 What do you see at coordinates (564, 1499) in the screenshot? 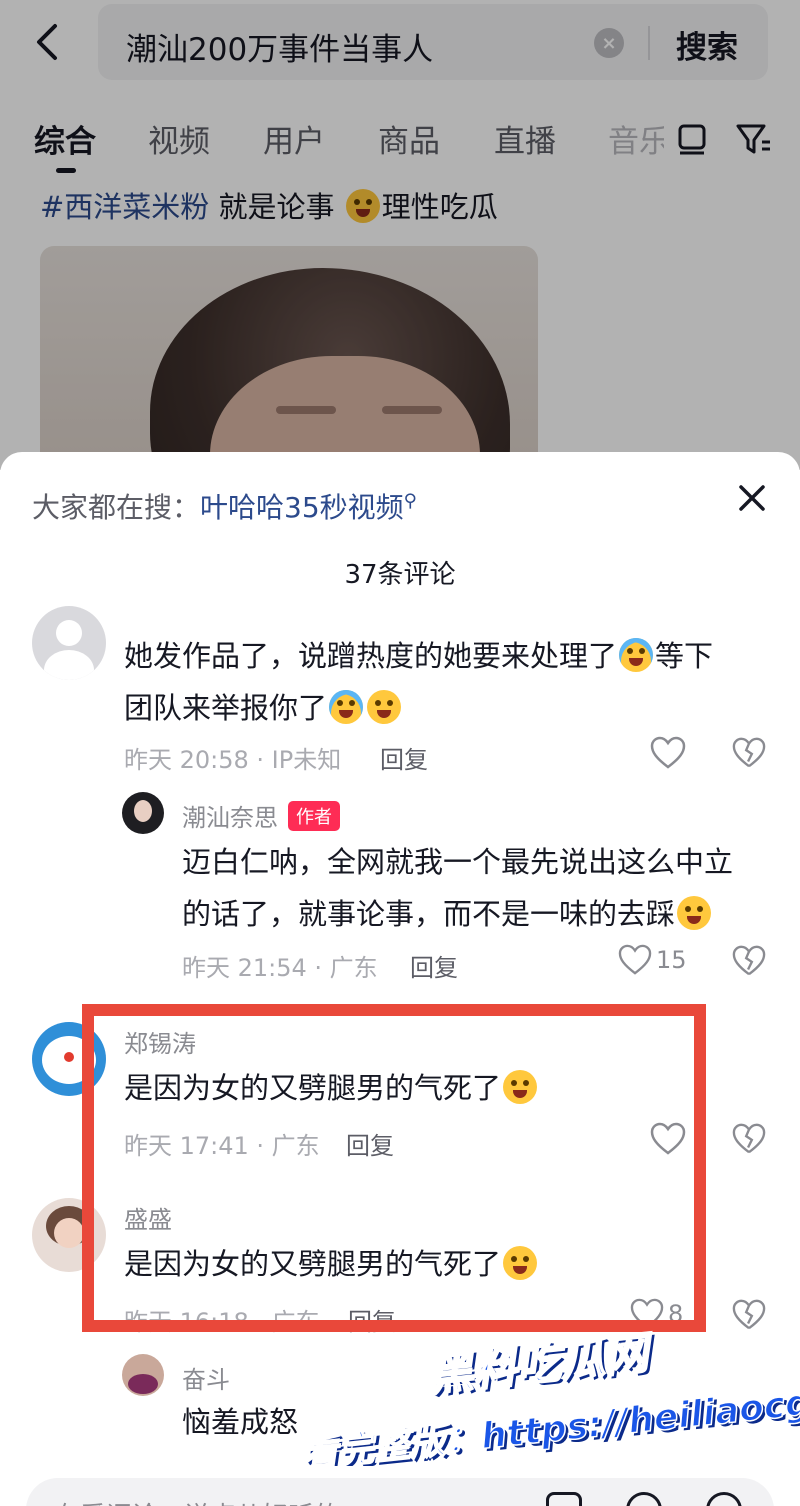
I see `image-icon` at bounding box center [564, 1499].